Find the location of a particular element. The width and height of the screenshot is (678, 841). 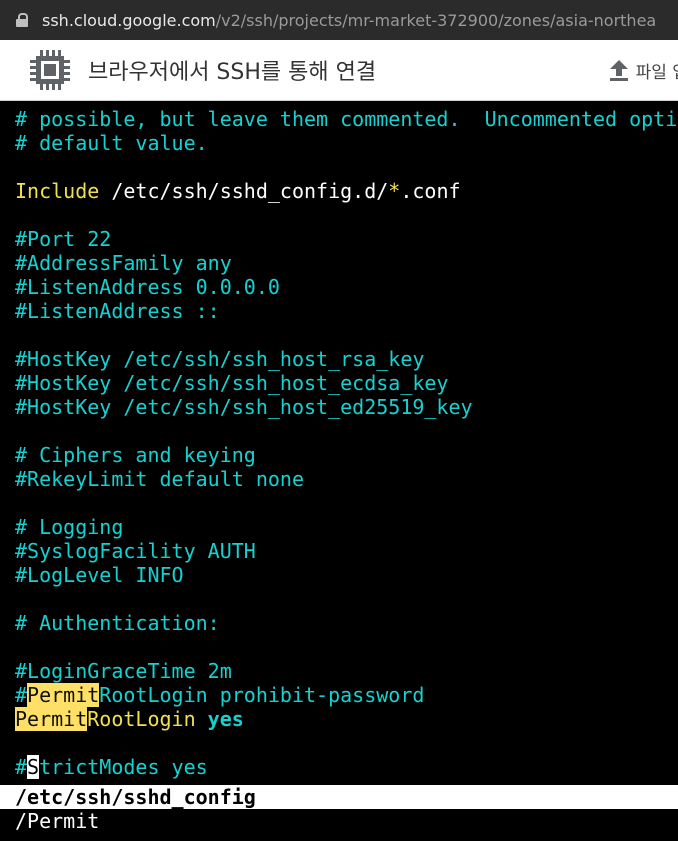

terminal-line: # default value. is located at coordinates (111, 143).